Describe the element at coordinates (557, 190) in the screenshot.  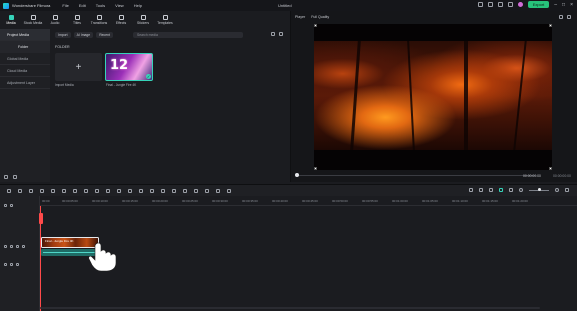
I see `zoom-in-icon` at that location.